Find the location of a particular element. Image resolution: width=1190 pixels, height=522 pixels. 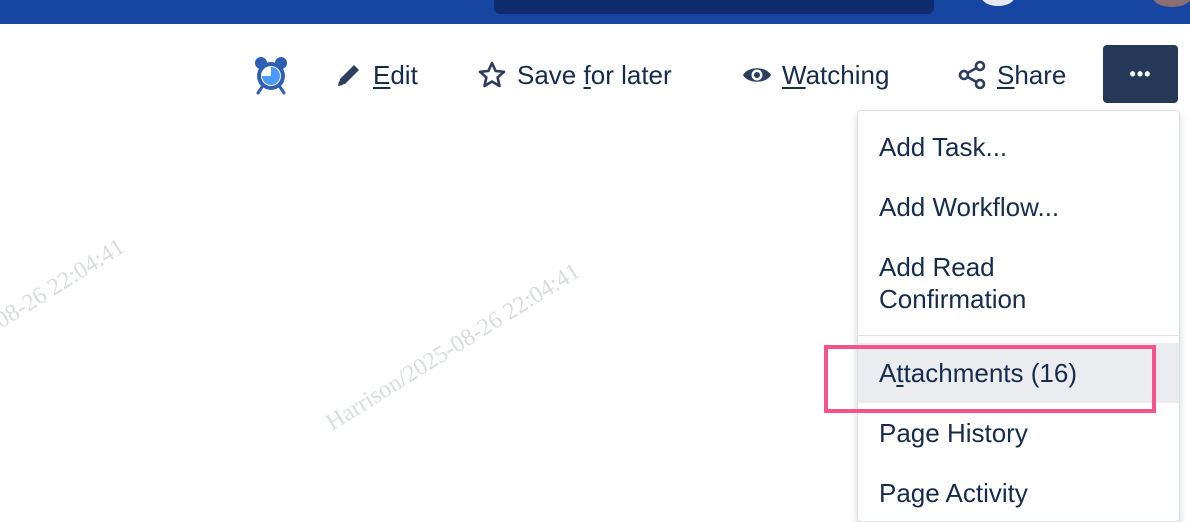

watching-label: Watching is located at coordinates (836, 74).